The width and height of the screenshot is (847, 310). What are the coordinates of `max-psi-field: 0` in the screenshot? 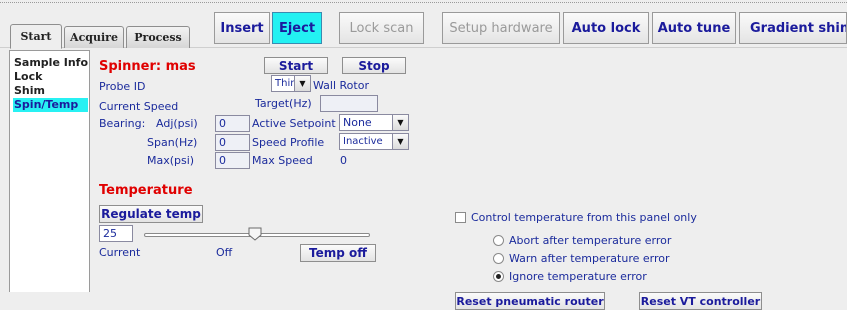 It's located at (232, 160).